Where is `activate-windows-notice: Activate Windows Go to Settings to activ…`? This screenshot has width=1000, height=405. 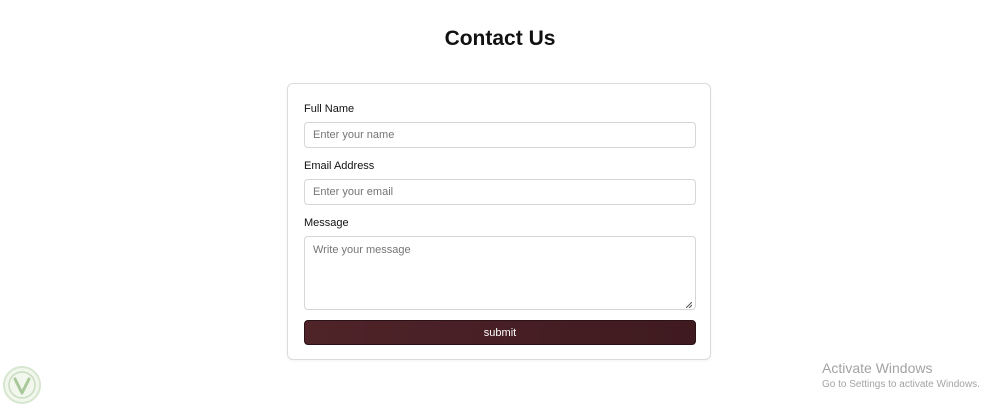
activate-windows-notice: Activate Windows Go to Settings to activ… is located at coordinates (901, 376).